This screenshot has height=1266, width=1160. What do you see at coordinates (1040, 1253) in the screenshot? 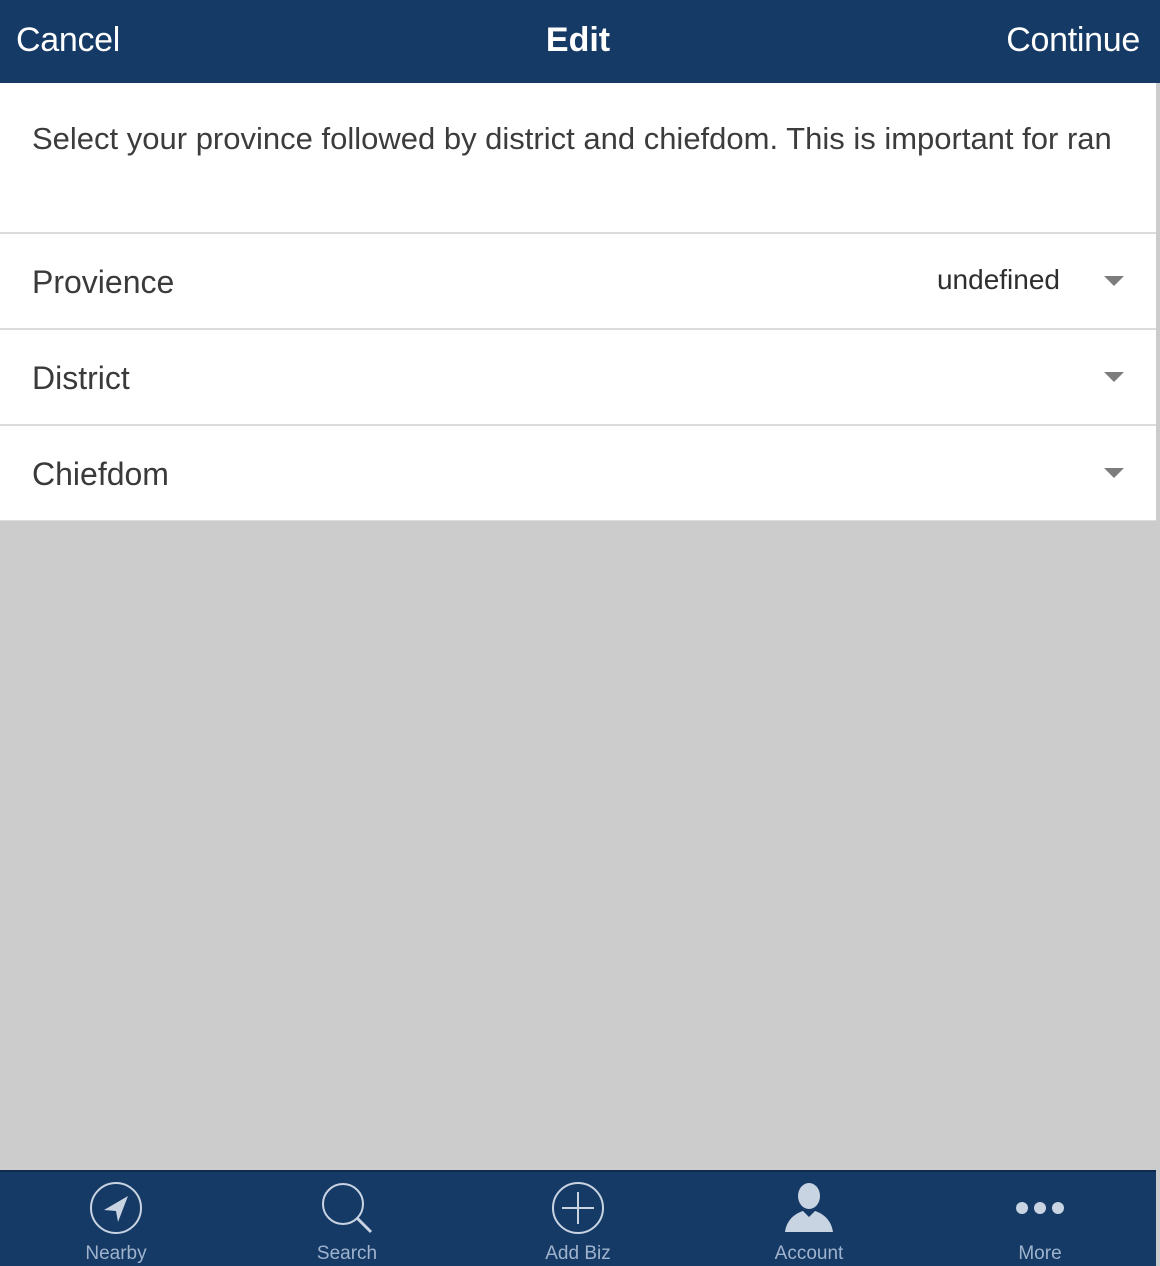
I see `tab-more-label: More` at bounding box center [1040, 1253].